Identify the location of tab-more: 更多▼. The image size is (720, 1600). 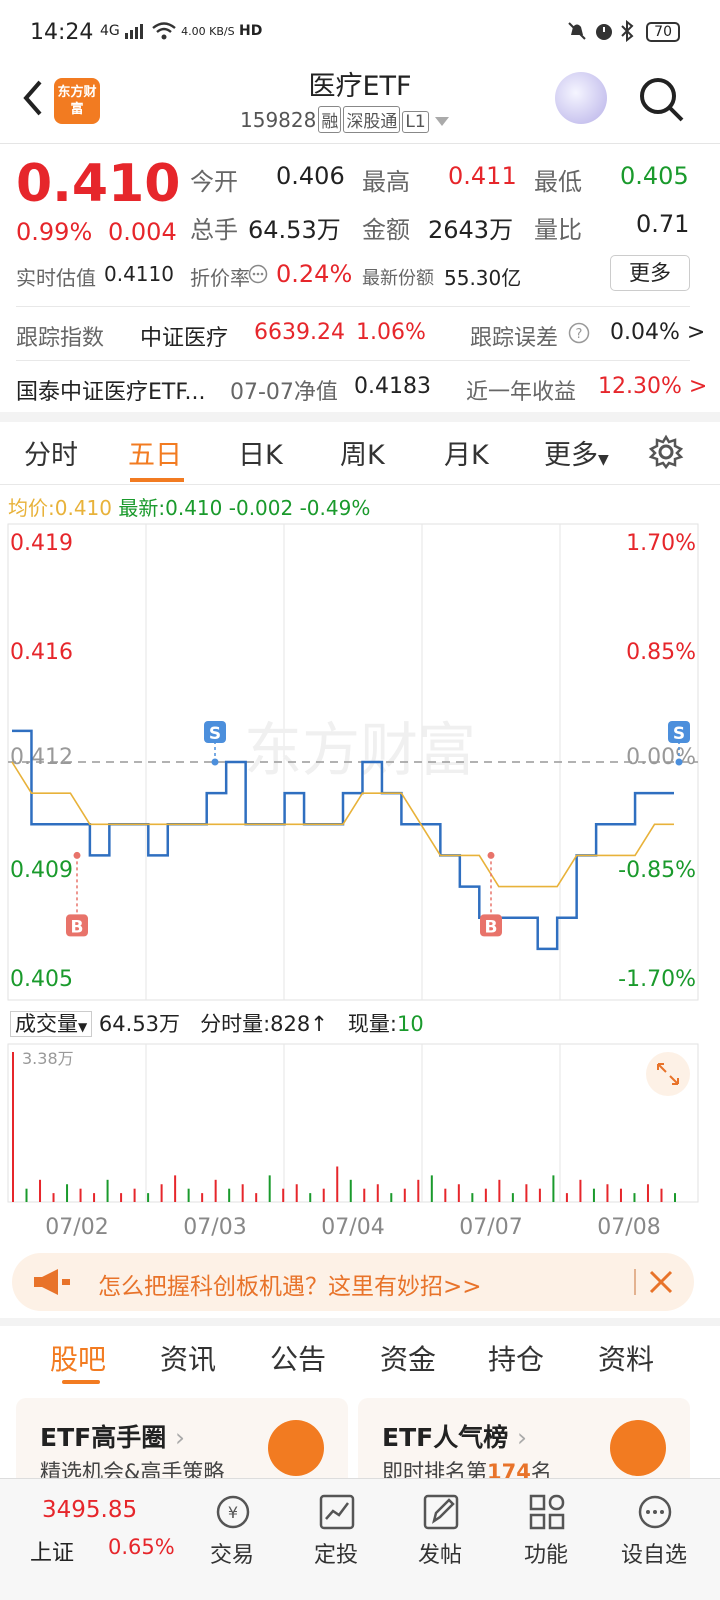
(576, 452).